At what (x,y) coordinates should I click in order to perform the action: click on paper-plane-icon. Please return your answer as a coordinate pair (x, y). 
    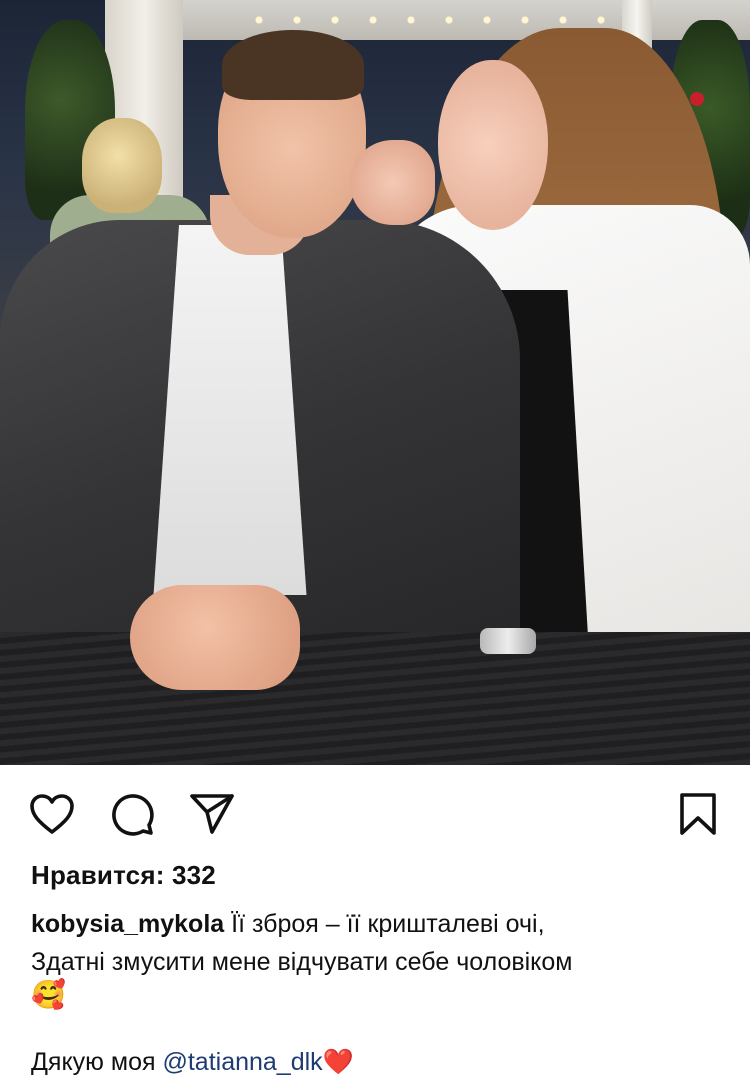
    Looking at the image, I should click on (212, 814).